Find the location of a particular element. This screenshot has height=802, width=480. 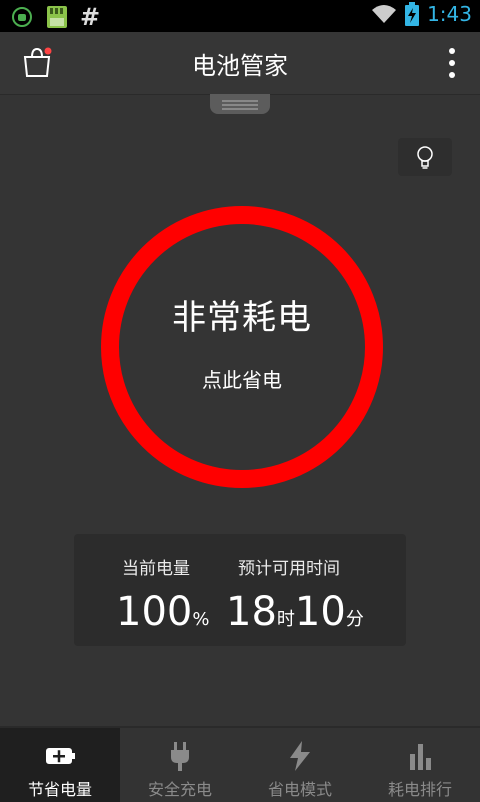

save-power-link: 点此省电 is located at coordinates (242, 378).